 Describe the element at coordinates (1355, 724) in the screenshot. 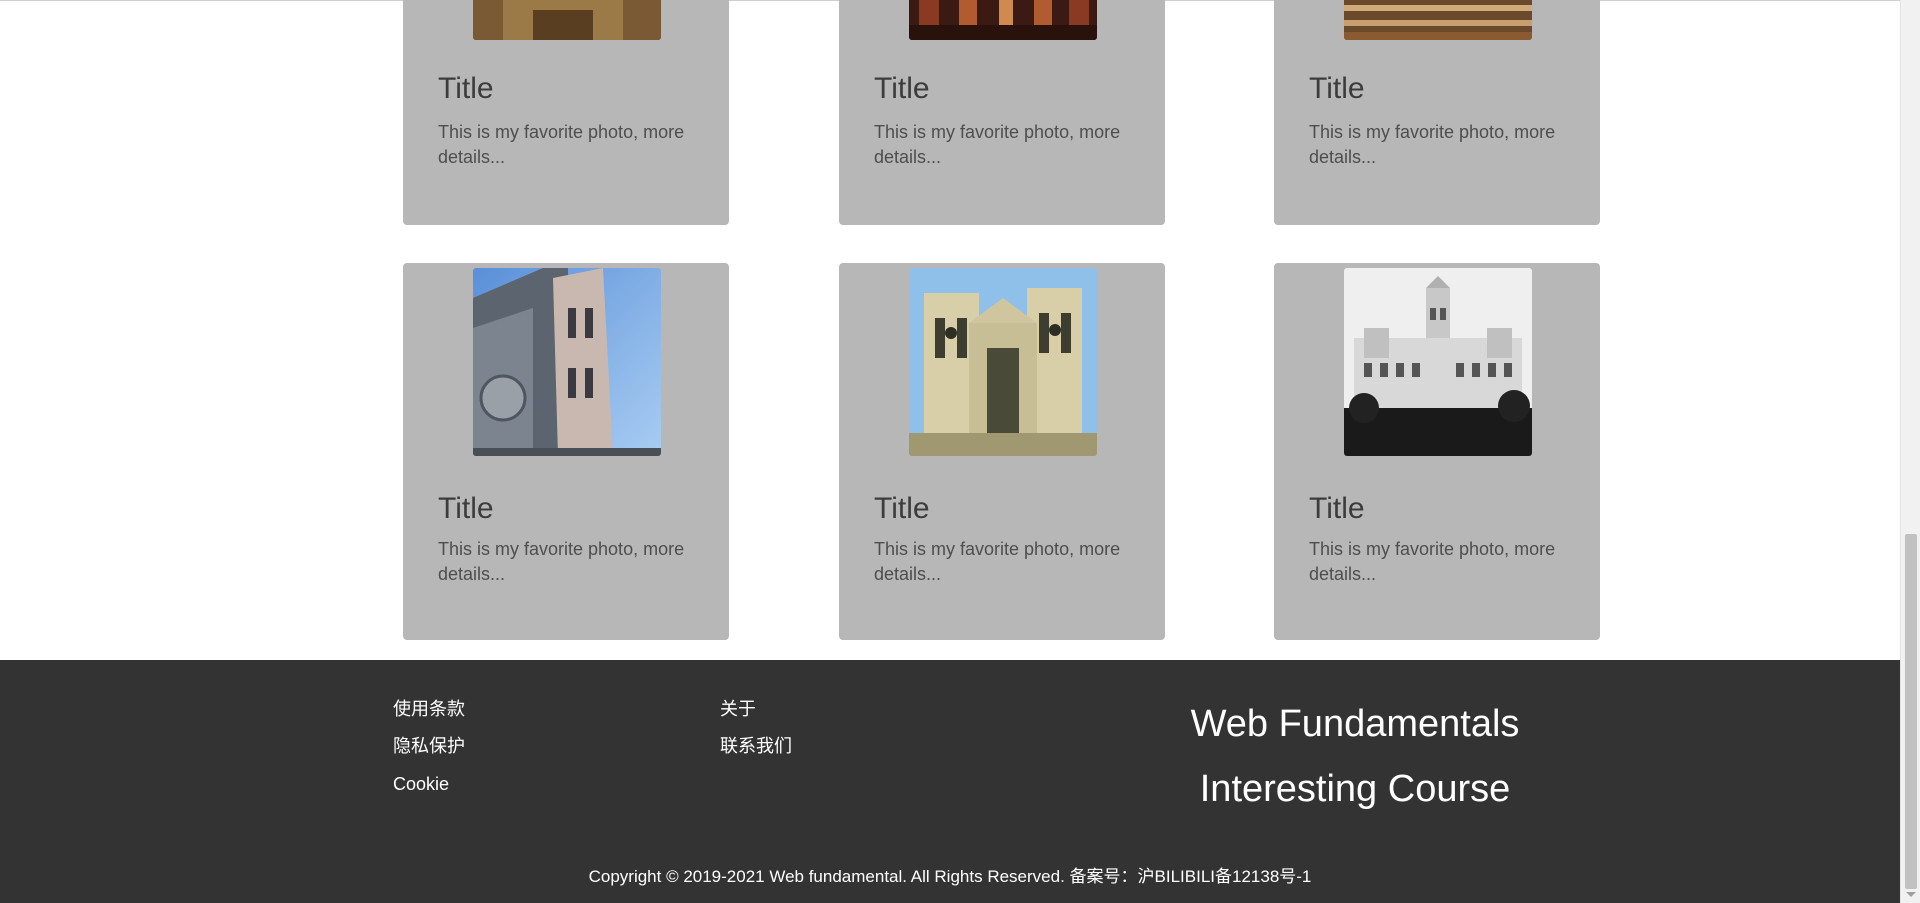

I see `footer-brand-title: Web Fundamentals` at that location.